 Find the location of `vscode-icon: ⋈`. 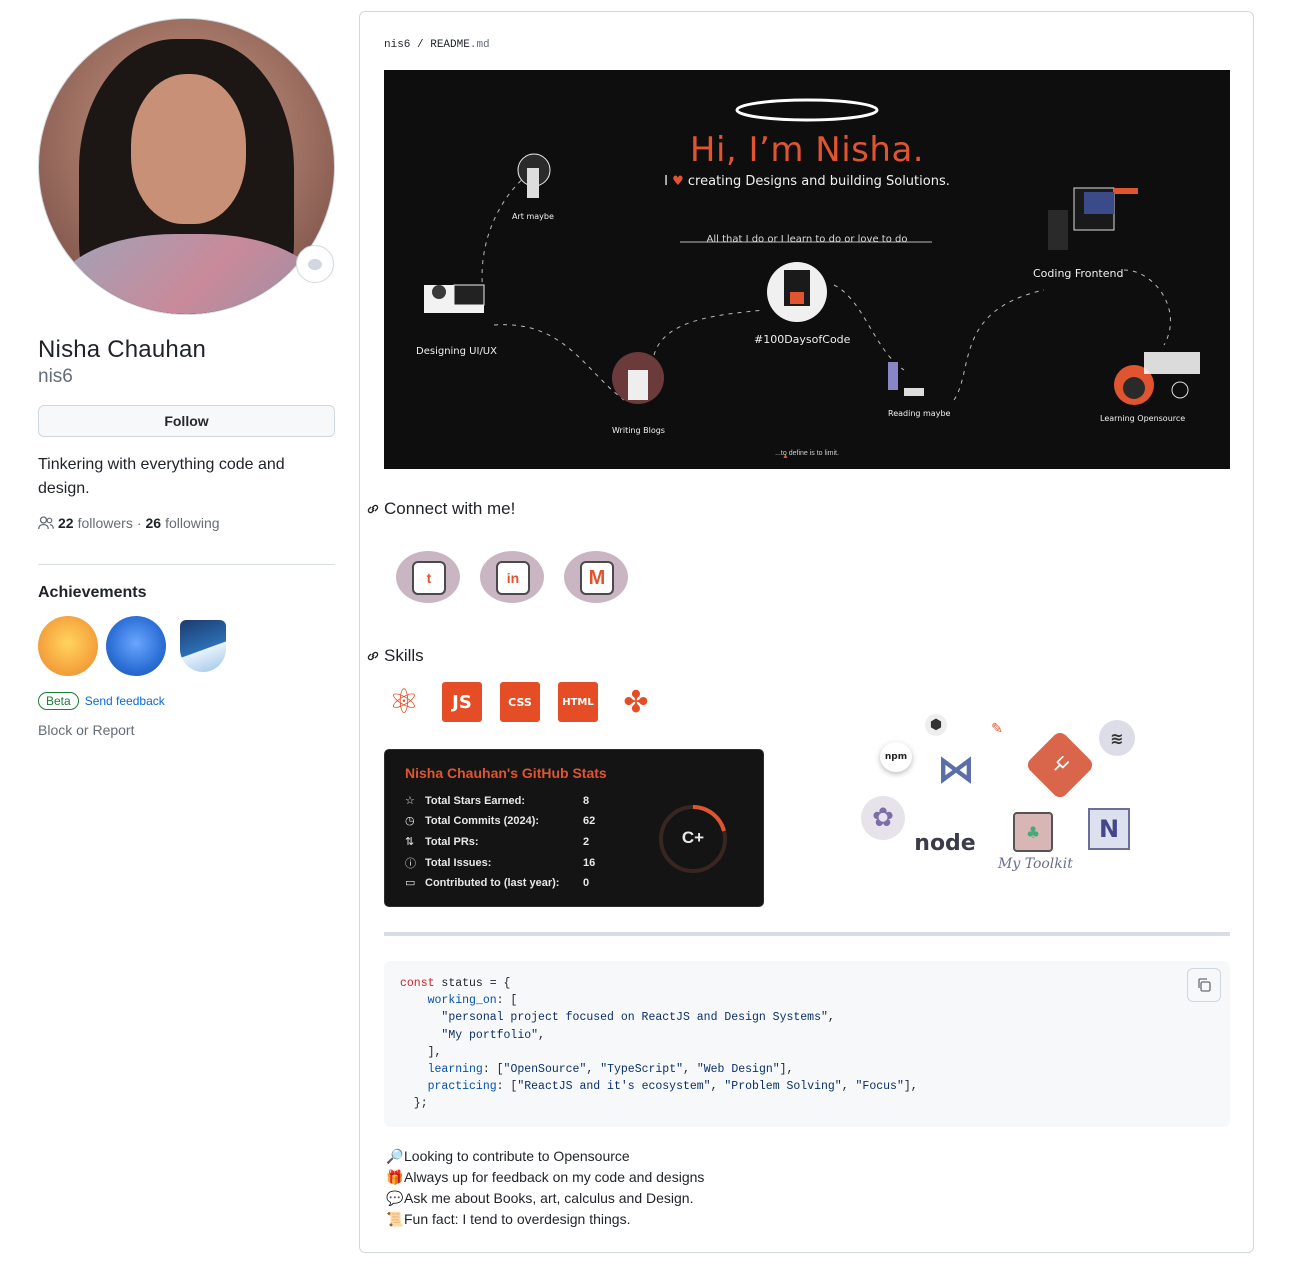

vscode-icon: ⋈ is located at coordinates (956, 769).